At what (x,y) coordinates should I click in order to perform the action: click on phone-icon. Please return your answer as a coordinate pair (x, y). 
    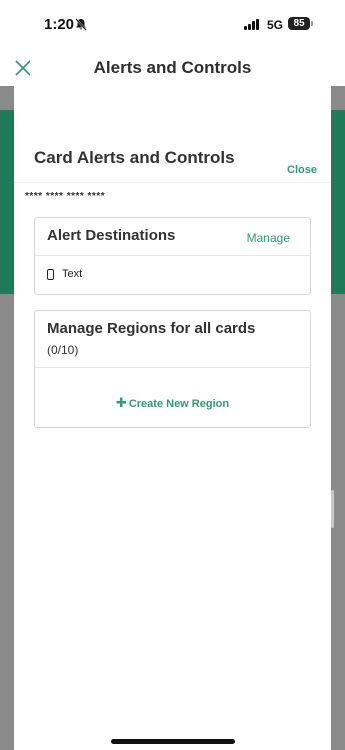
    Looking at the image, I should click on (50, 274).